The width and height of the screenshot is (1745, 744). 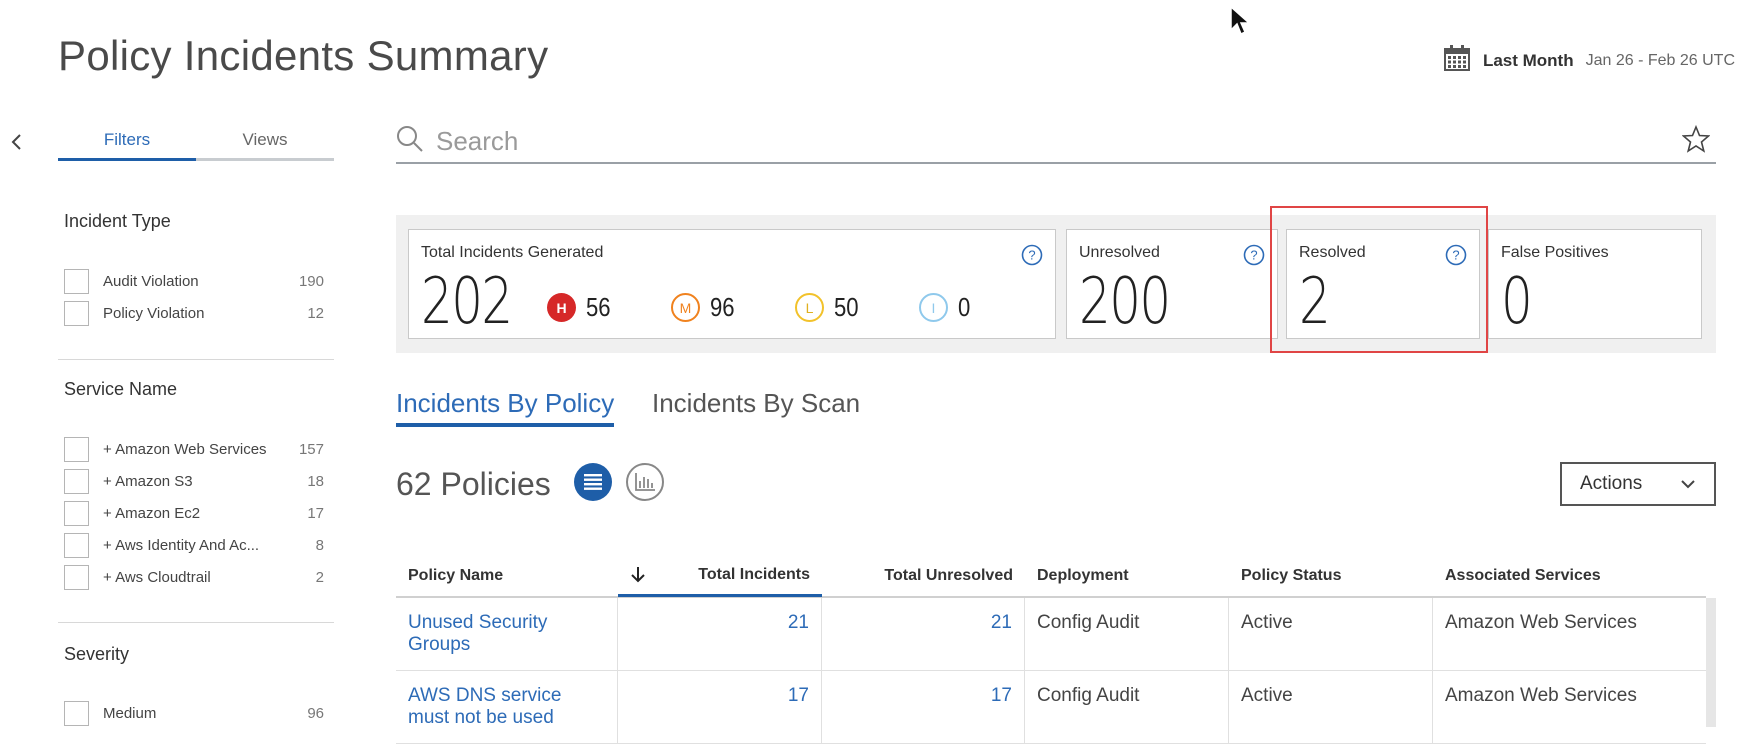 I want to click on sort-arrow-down-icon, so click(x=638, y=574).